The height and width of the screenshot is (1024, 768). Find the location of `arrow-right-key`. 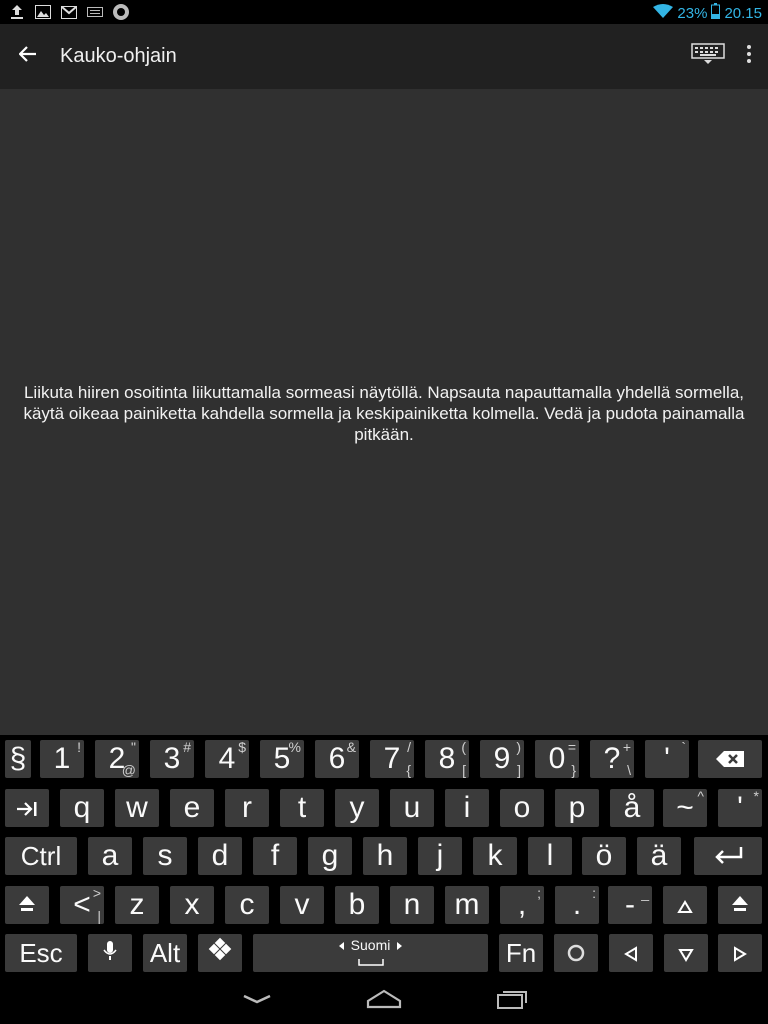

arrow-right-key is located at coordinates (740, 953).